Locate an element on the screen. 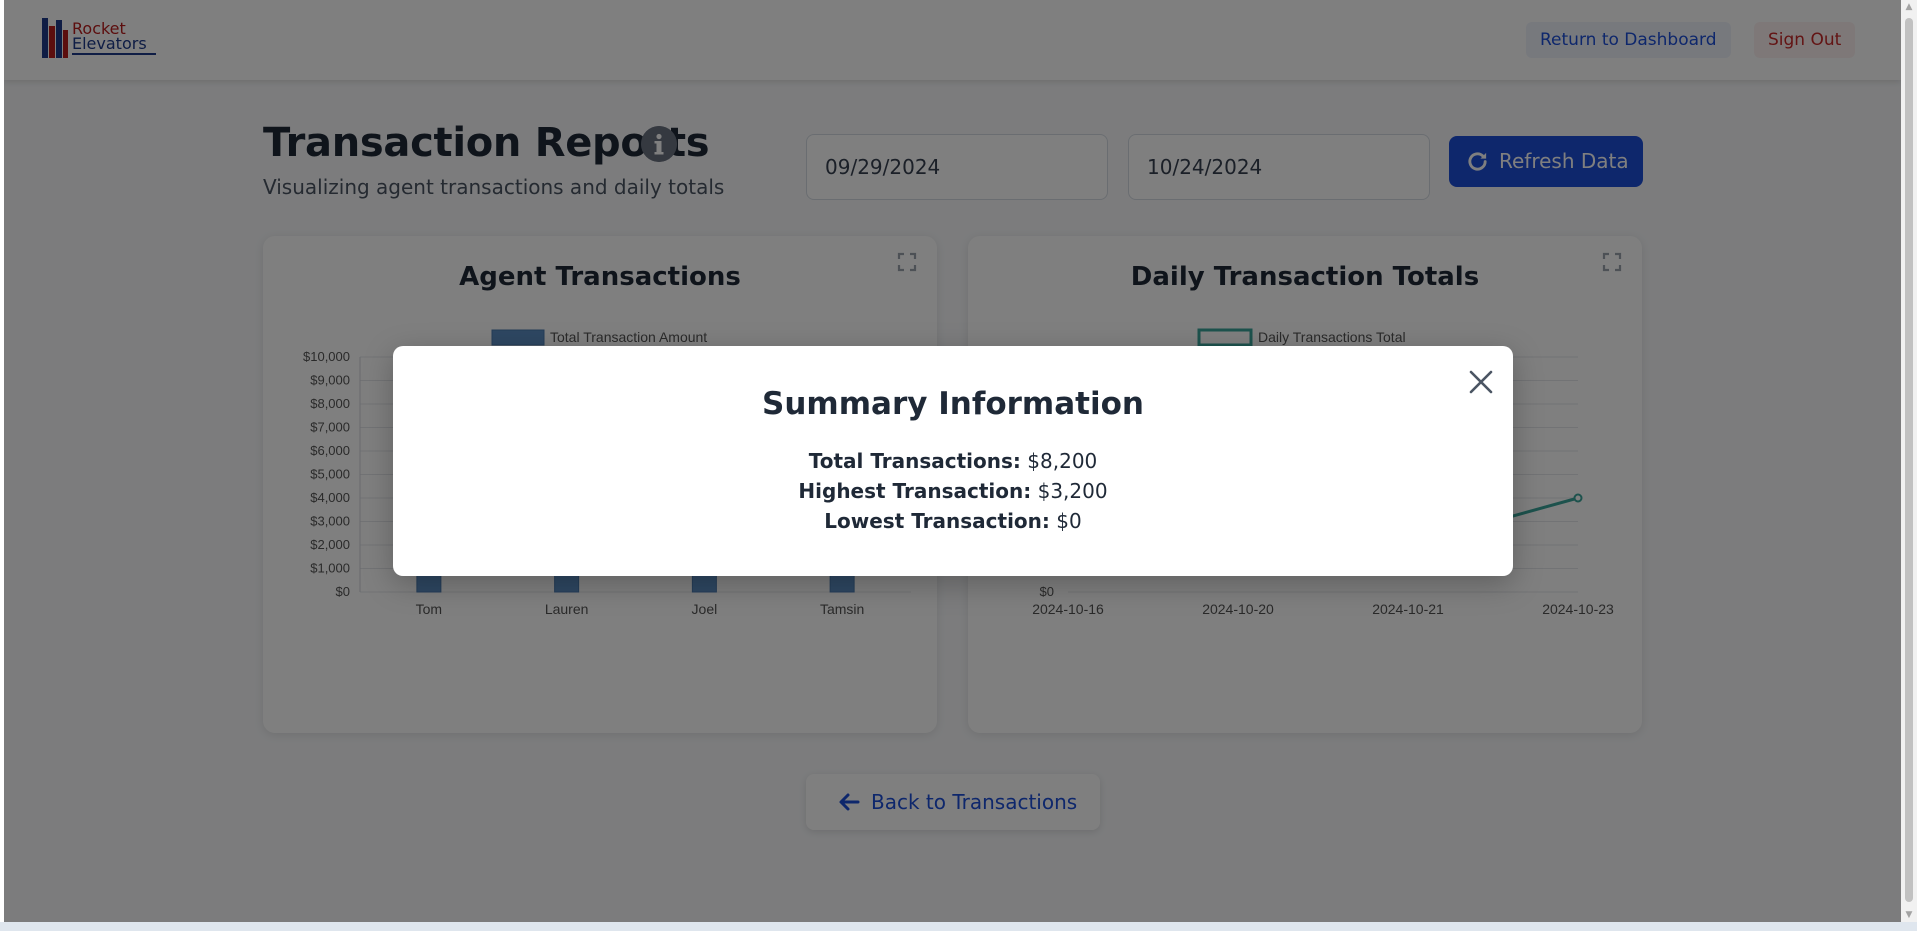 The image size is (1917, 931). lowest-transaction-value: $0 is located at coordinates (1069, 521).